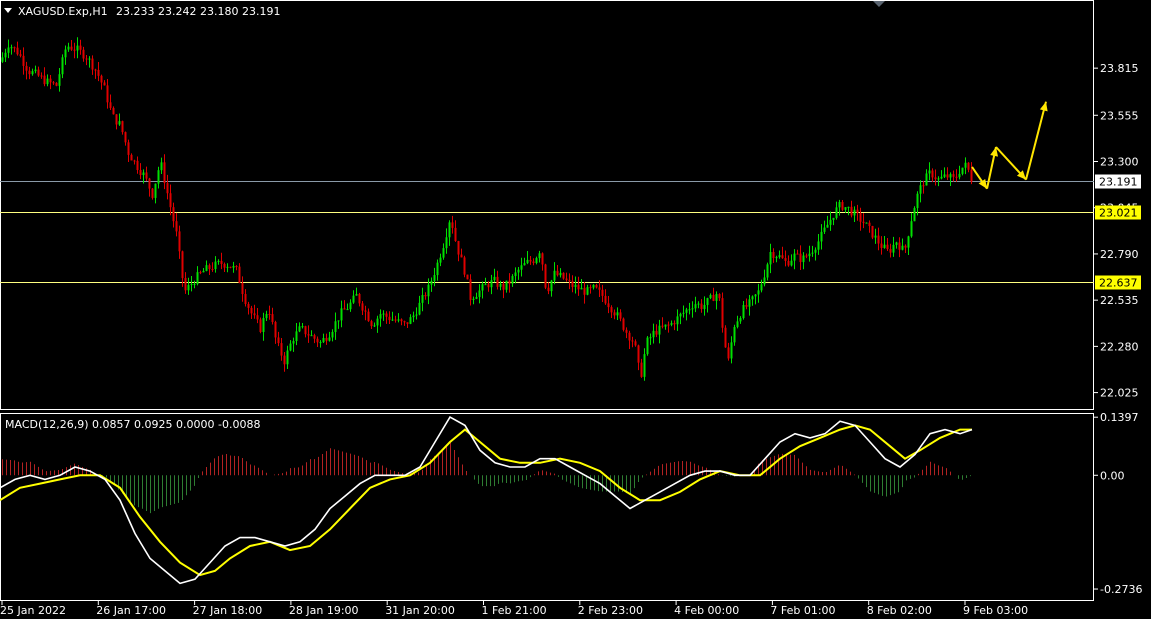  I want to click on ohlc-values: 23.233 23.242 23.180 23.191, so click(198, 11).